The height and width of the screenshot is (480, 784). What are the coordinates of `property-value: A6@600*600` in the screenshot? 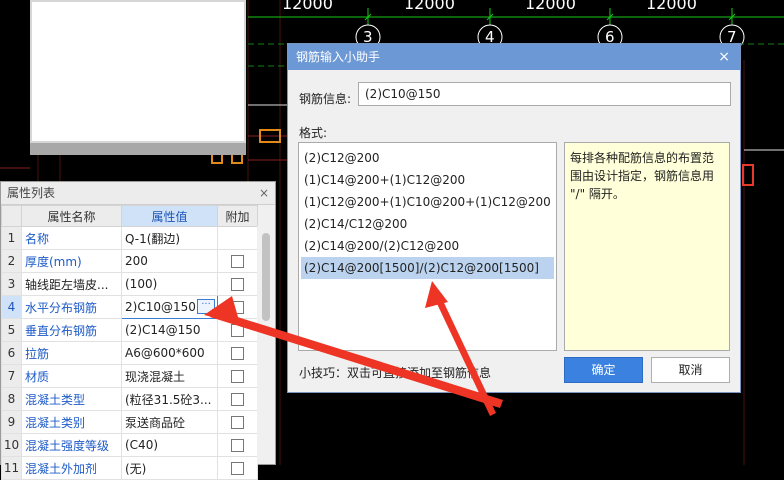 It's located at (169, 353).